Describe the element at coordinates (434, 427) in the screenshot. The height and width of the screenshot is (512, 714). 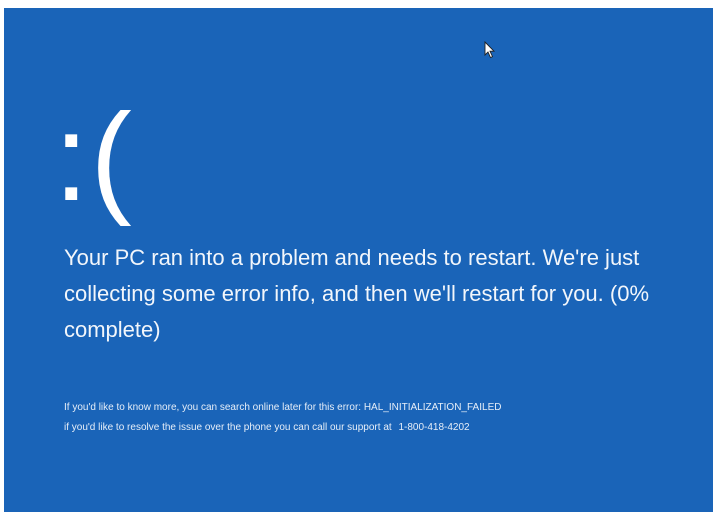
I see `support-phone-number: 1-800-418-4202` at that location.